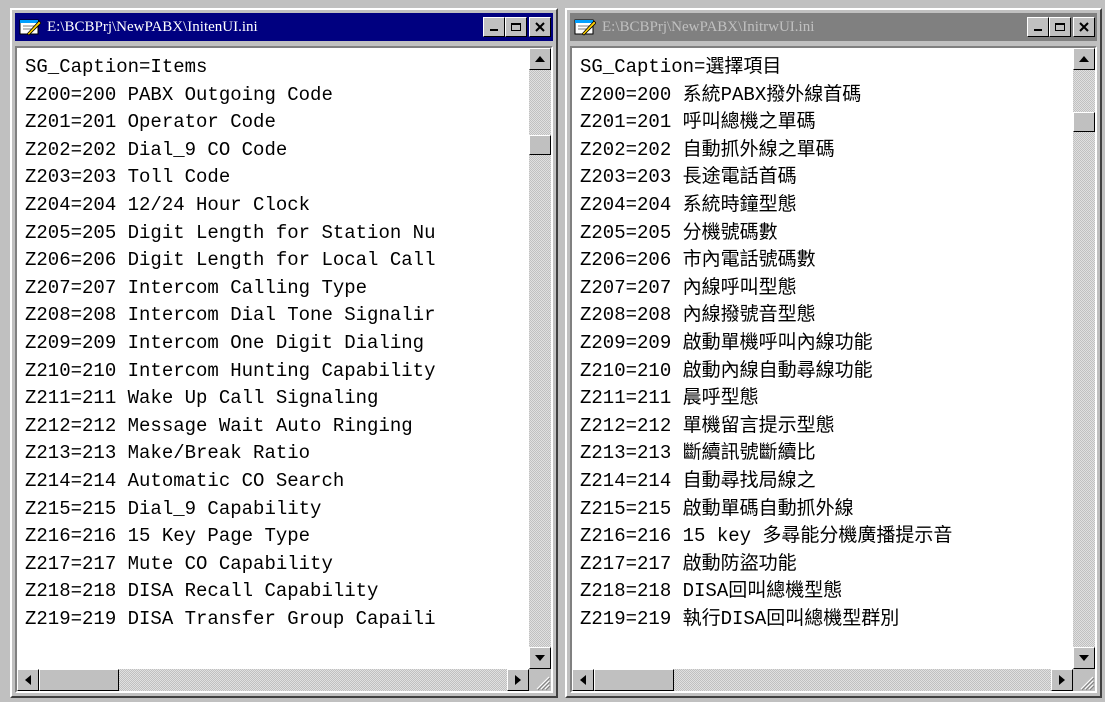  I want to click on text-line: Z218=218 DISA Recall Capability, so click(277, 592).